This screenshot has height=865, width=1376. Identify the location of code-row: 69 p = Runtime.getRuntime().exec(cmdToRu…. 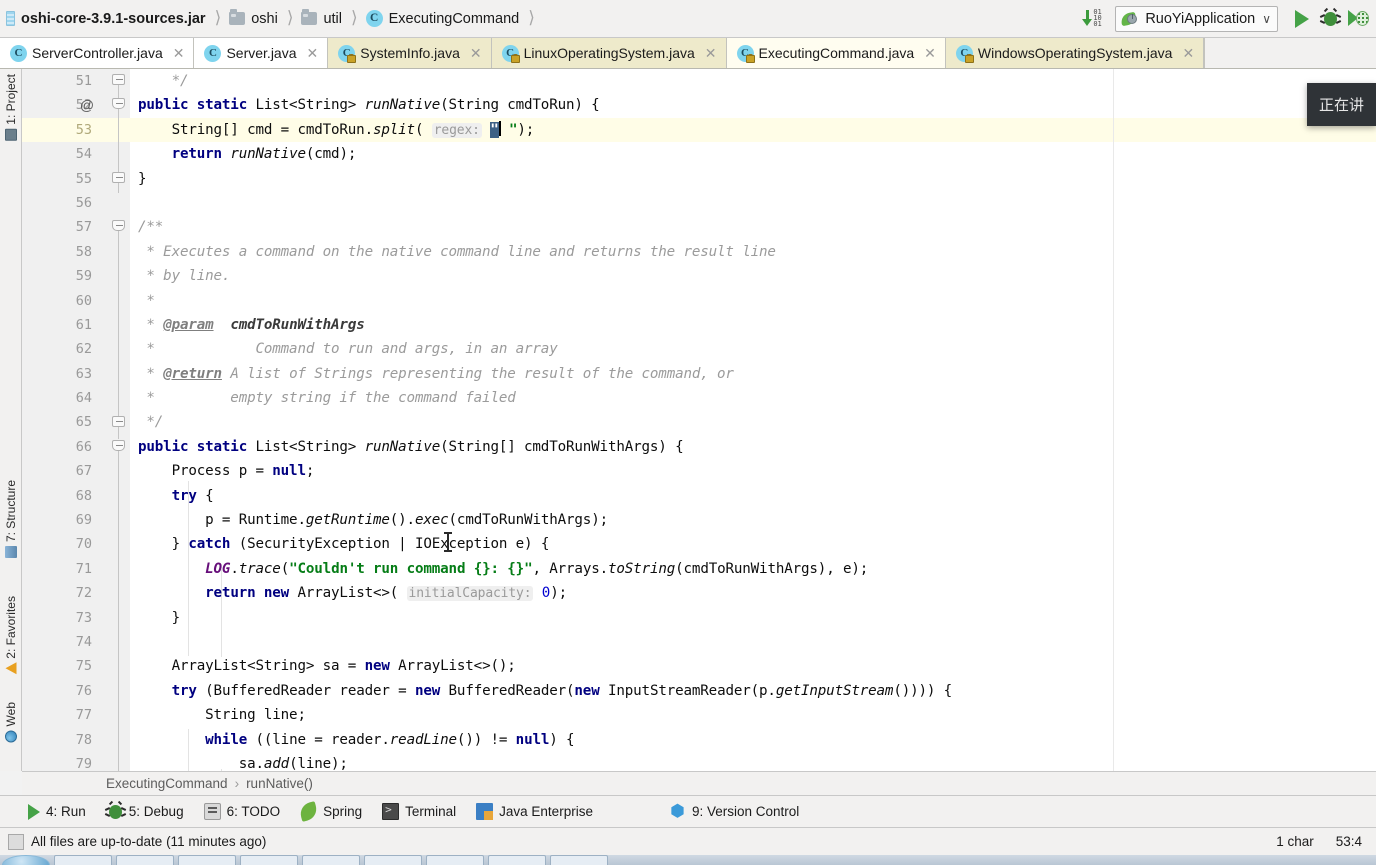
(699, 520).